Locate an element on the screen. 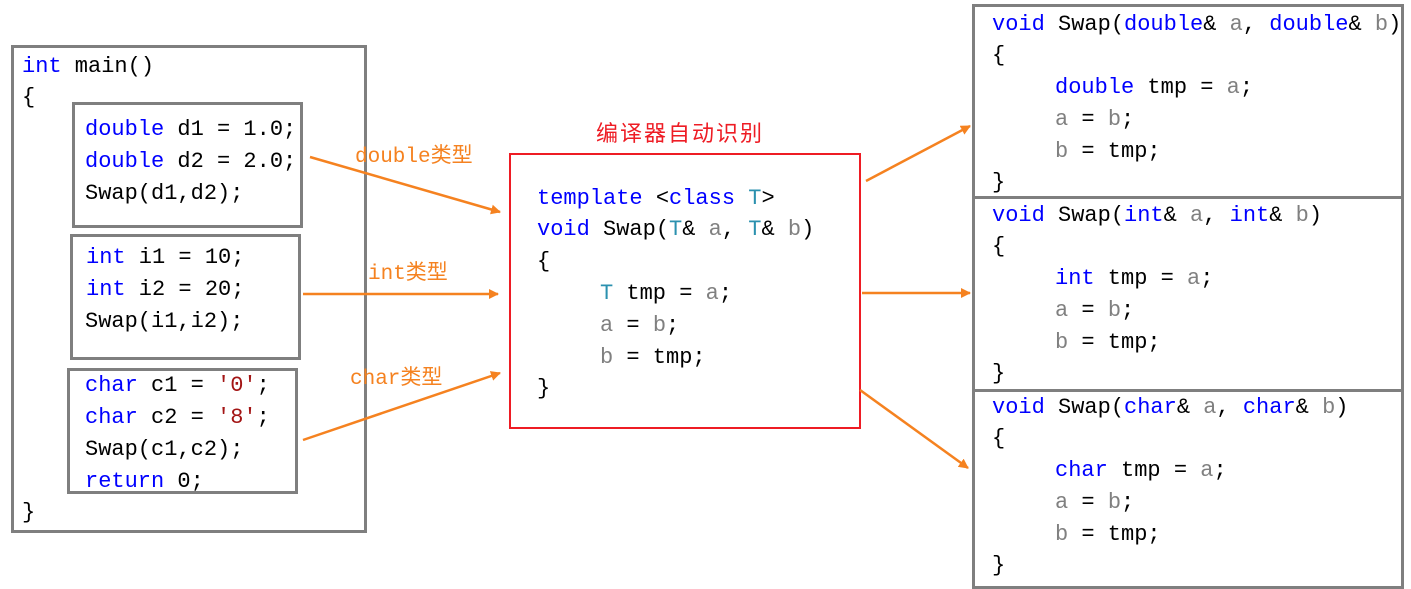 Image resolution: width=1411 pixels, height=589 pixels. code-token: ) is located at coordinates (1395, 24).